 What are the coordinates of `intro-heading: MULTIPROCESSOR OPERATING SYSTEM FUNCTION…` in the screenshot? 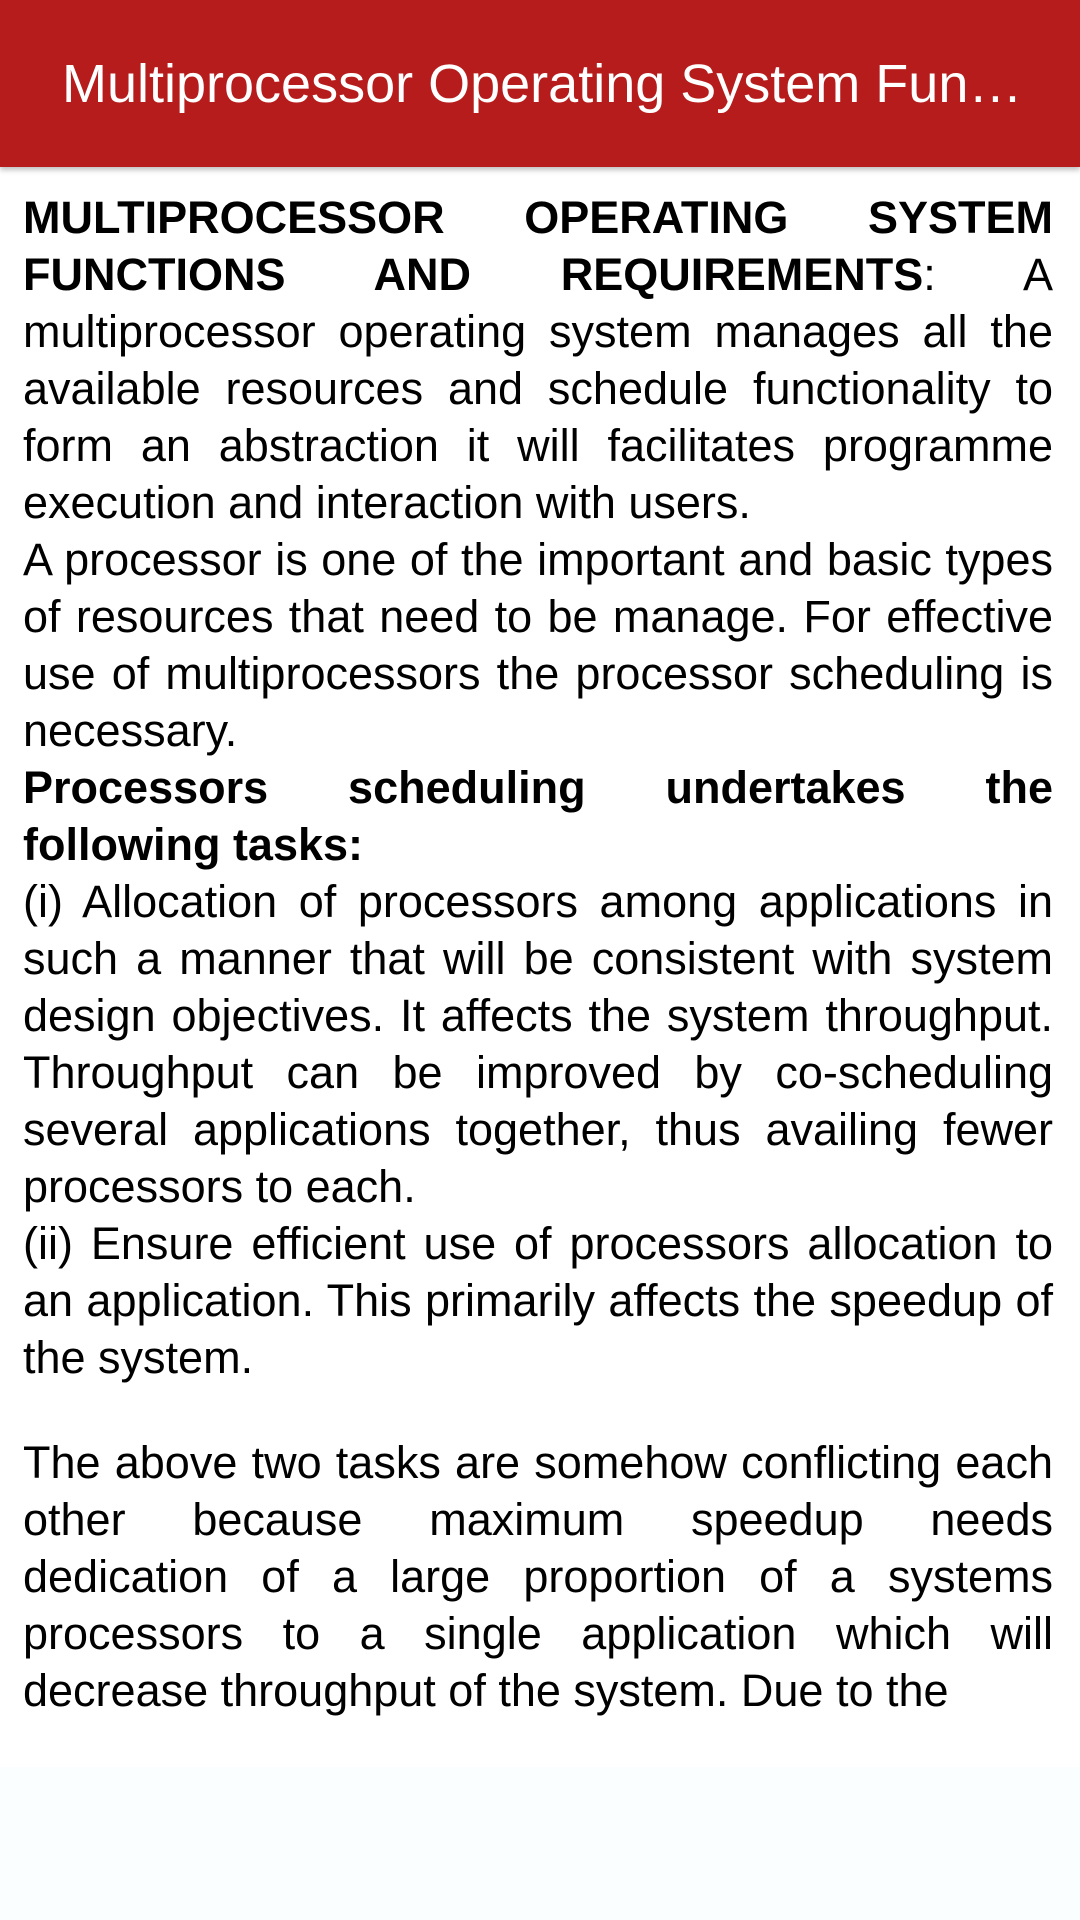 It's located at (538, 246).